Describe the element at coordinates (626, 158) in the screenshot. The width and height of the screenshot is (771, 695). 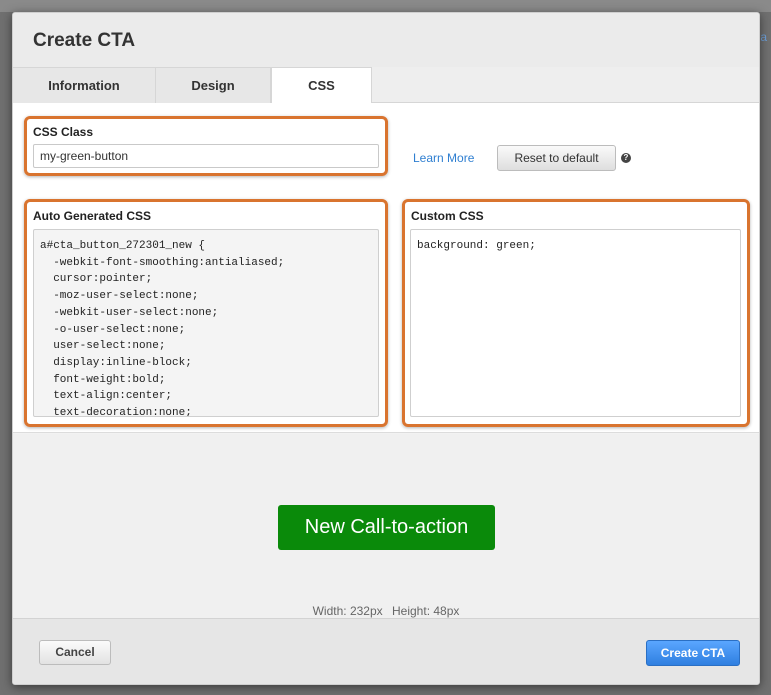
I see `help-icon: ?` at that location.